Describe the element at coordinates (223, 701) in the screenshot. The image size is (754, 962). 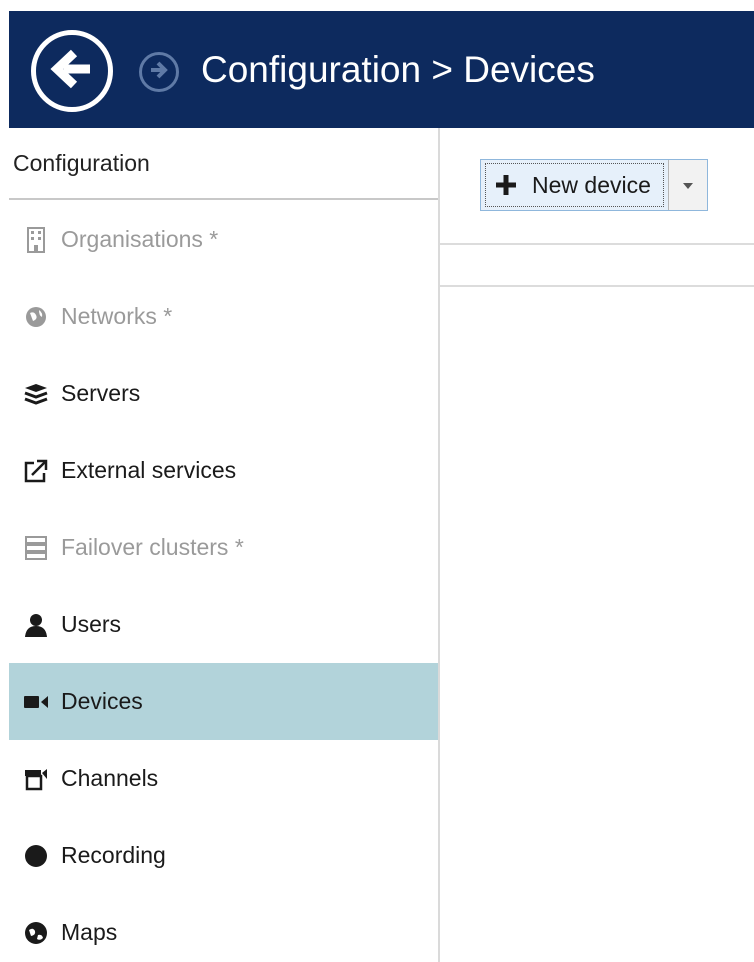
I see `sidebar-item-devices: Devices` at that location.